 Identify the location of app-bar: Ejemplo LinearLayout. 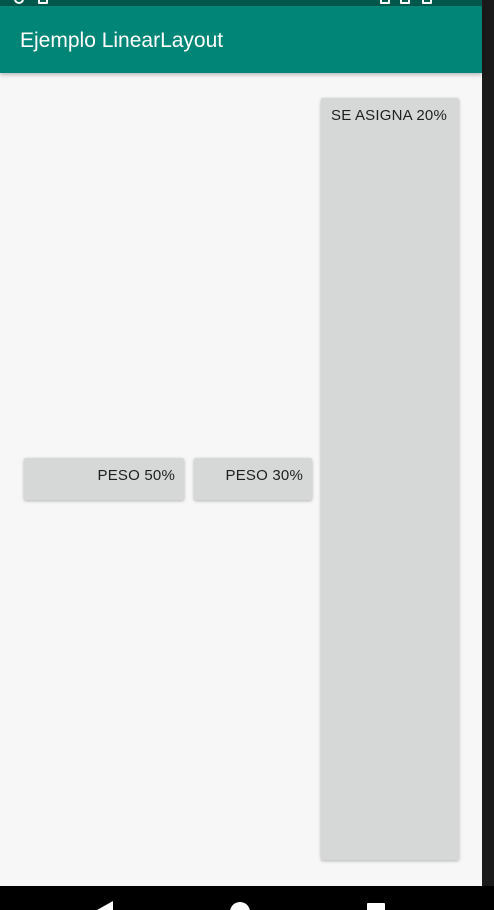
(241, 39).